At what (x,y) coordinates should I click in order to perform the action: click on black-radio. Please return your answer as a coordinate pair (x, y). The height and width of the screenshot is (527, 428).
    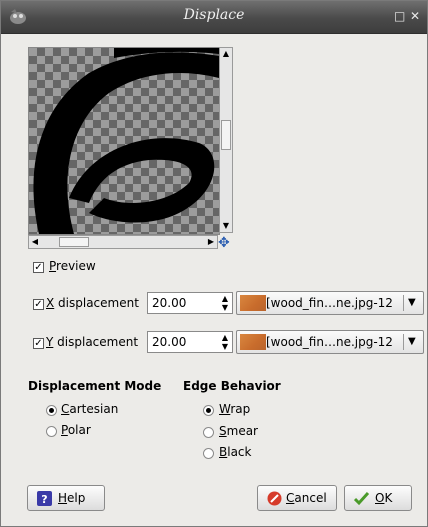
    Looking at the image, I should click on (208, 453).